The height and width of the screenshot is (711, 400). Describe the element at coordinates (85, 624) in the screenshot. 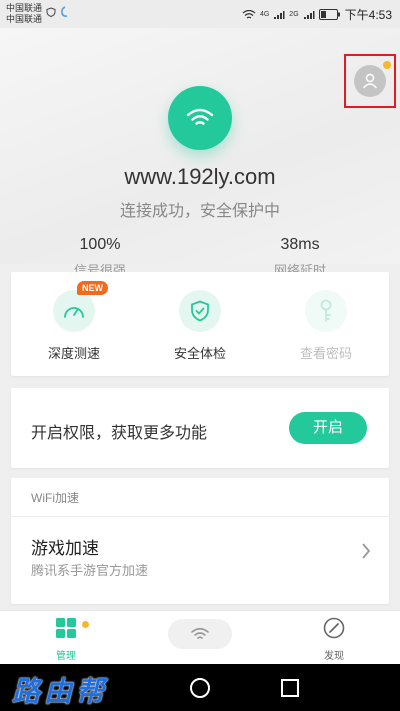

I see `tab-notification-dot` at that location.